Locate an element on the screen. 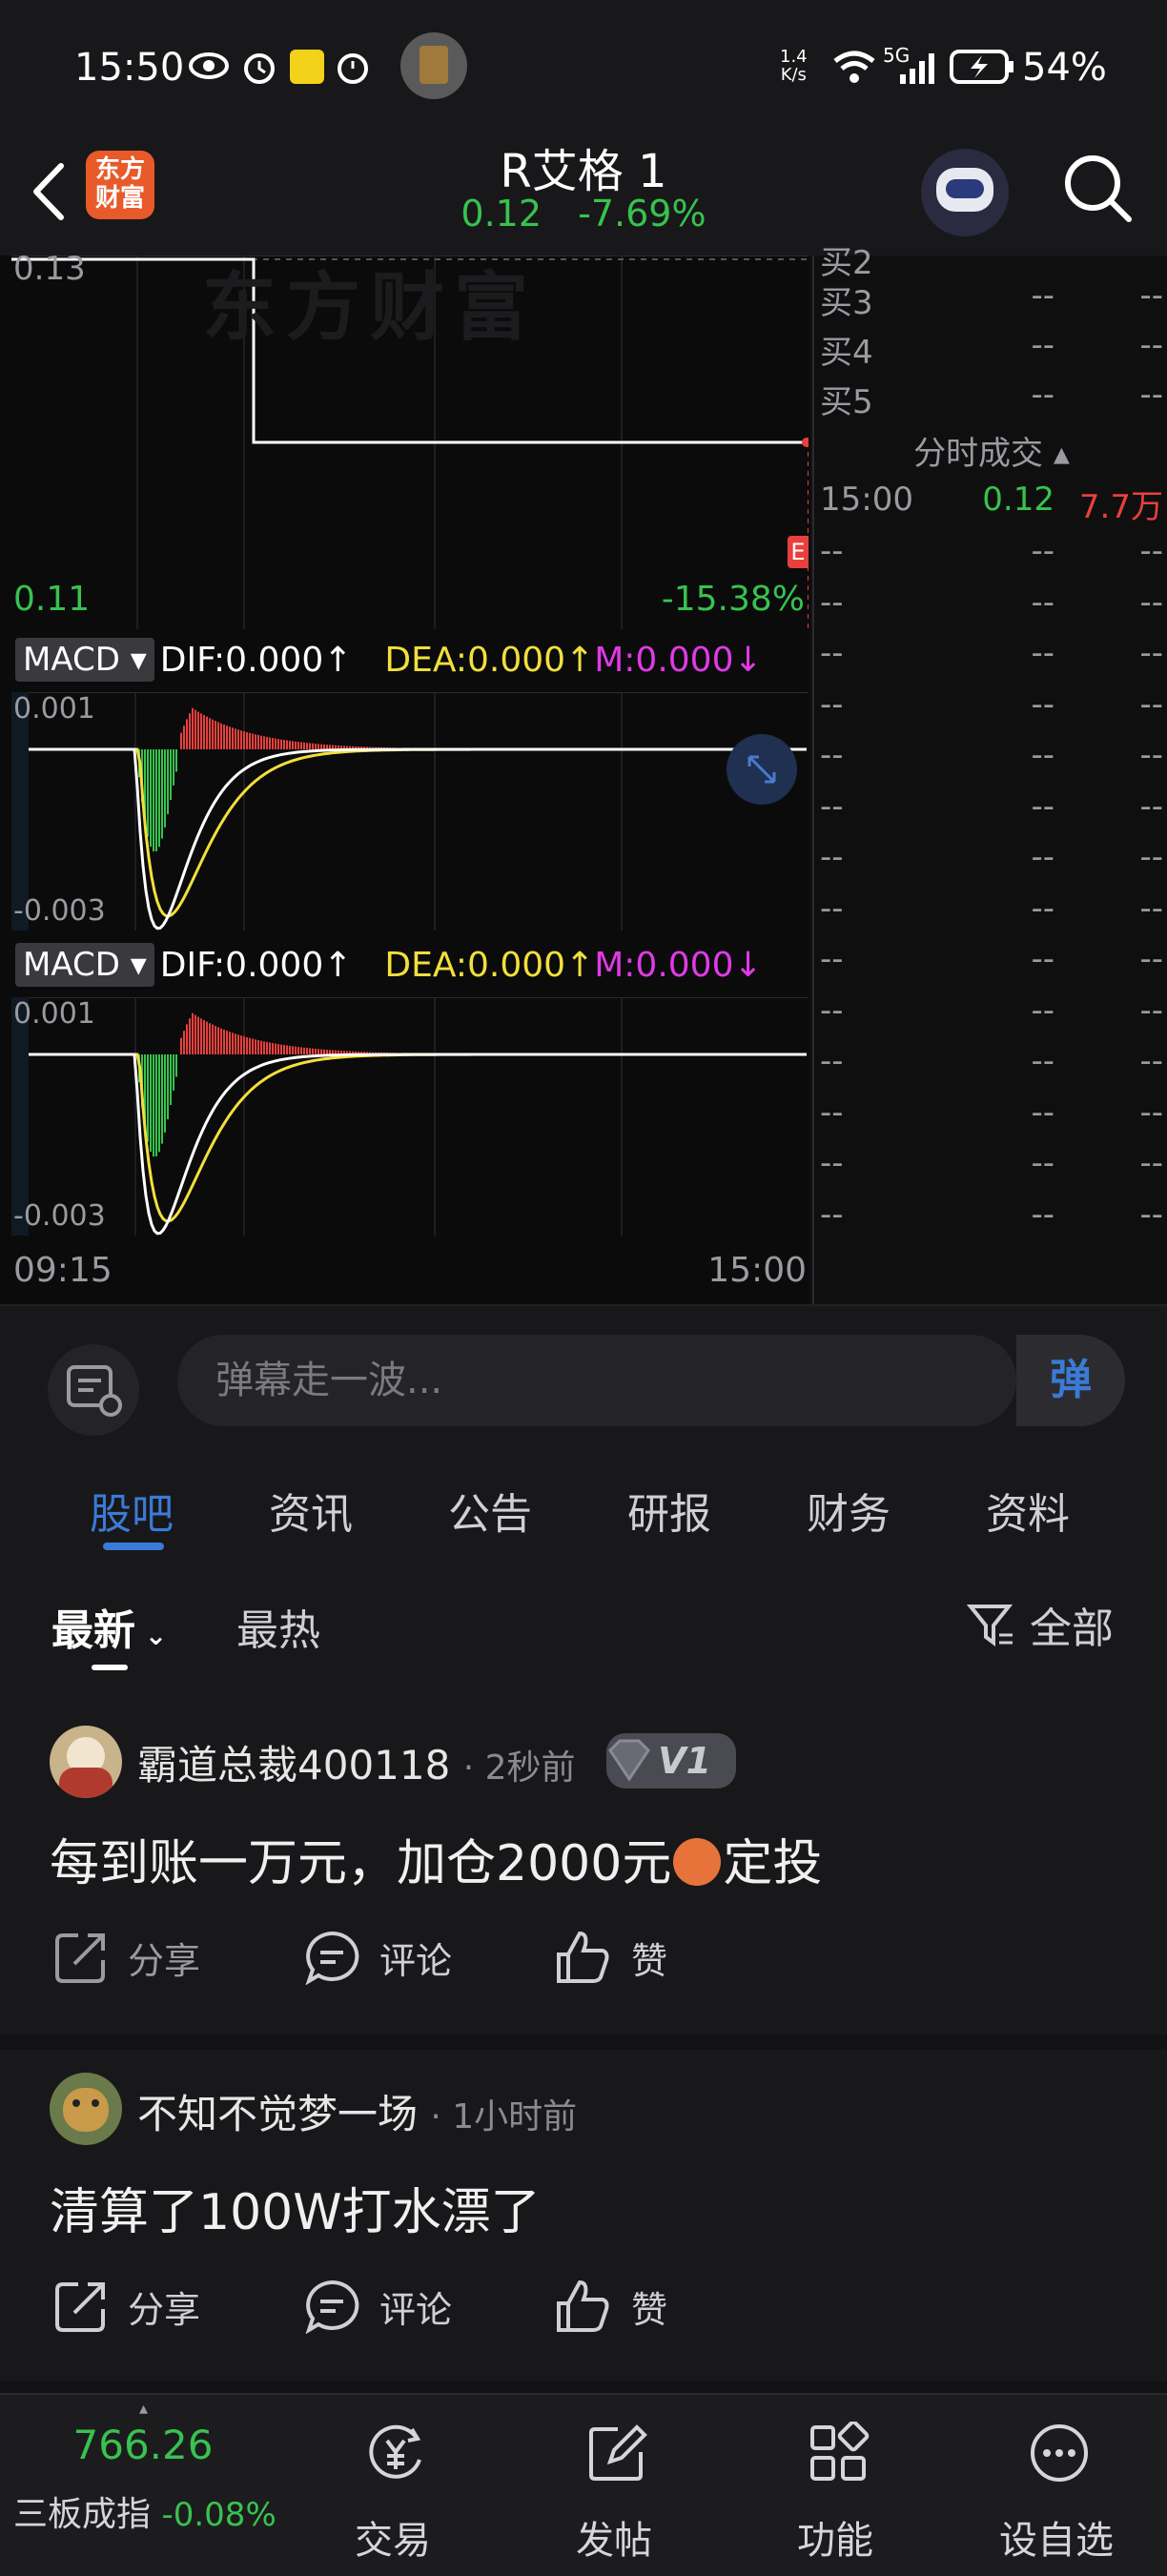 This screenshot has height=2576, width=1167. post-time: 1小时前 is located at coordinates (515, 2116).